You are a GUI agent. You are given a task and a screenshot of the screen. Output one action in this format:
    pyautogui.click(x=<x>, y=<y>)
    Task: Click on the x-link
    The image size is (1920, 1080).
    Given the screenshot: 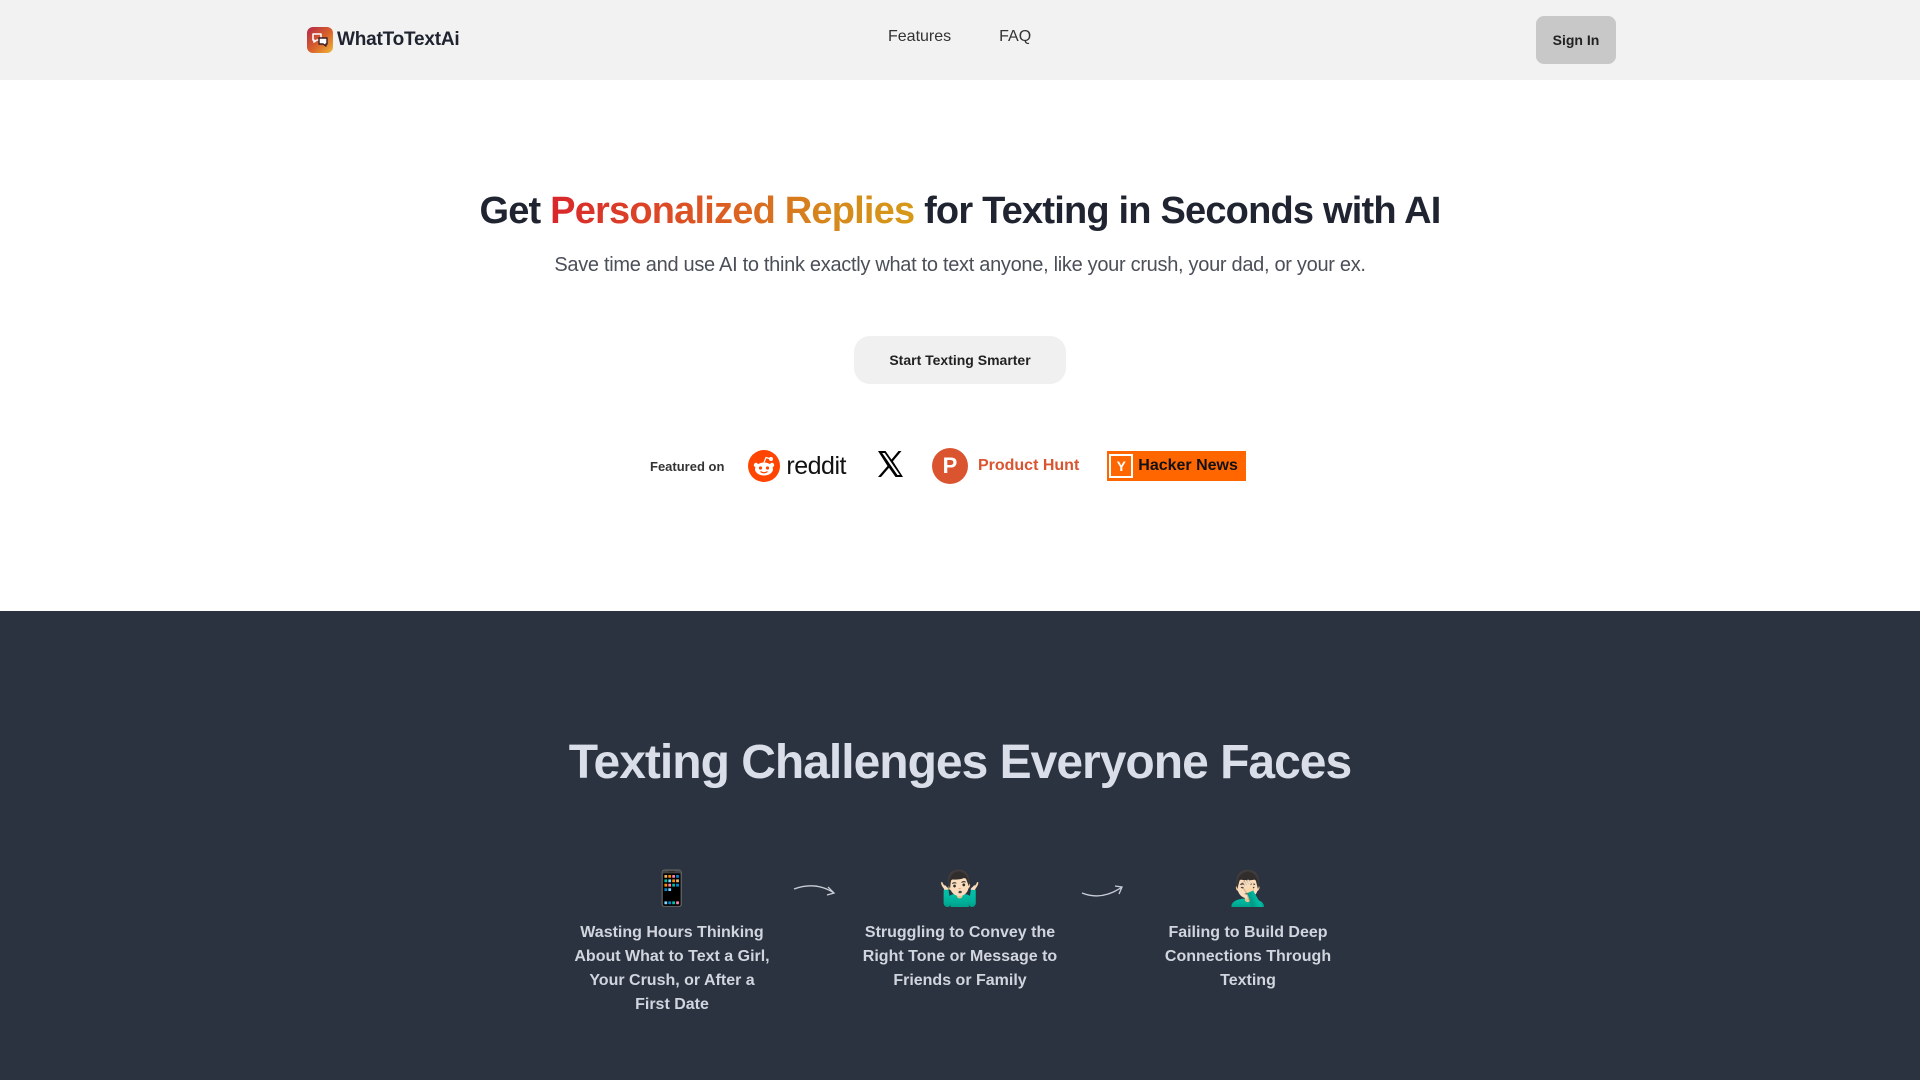 What is the action you would take?
    pyautogui.click(x=903, y=466)
    